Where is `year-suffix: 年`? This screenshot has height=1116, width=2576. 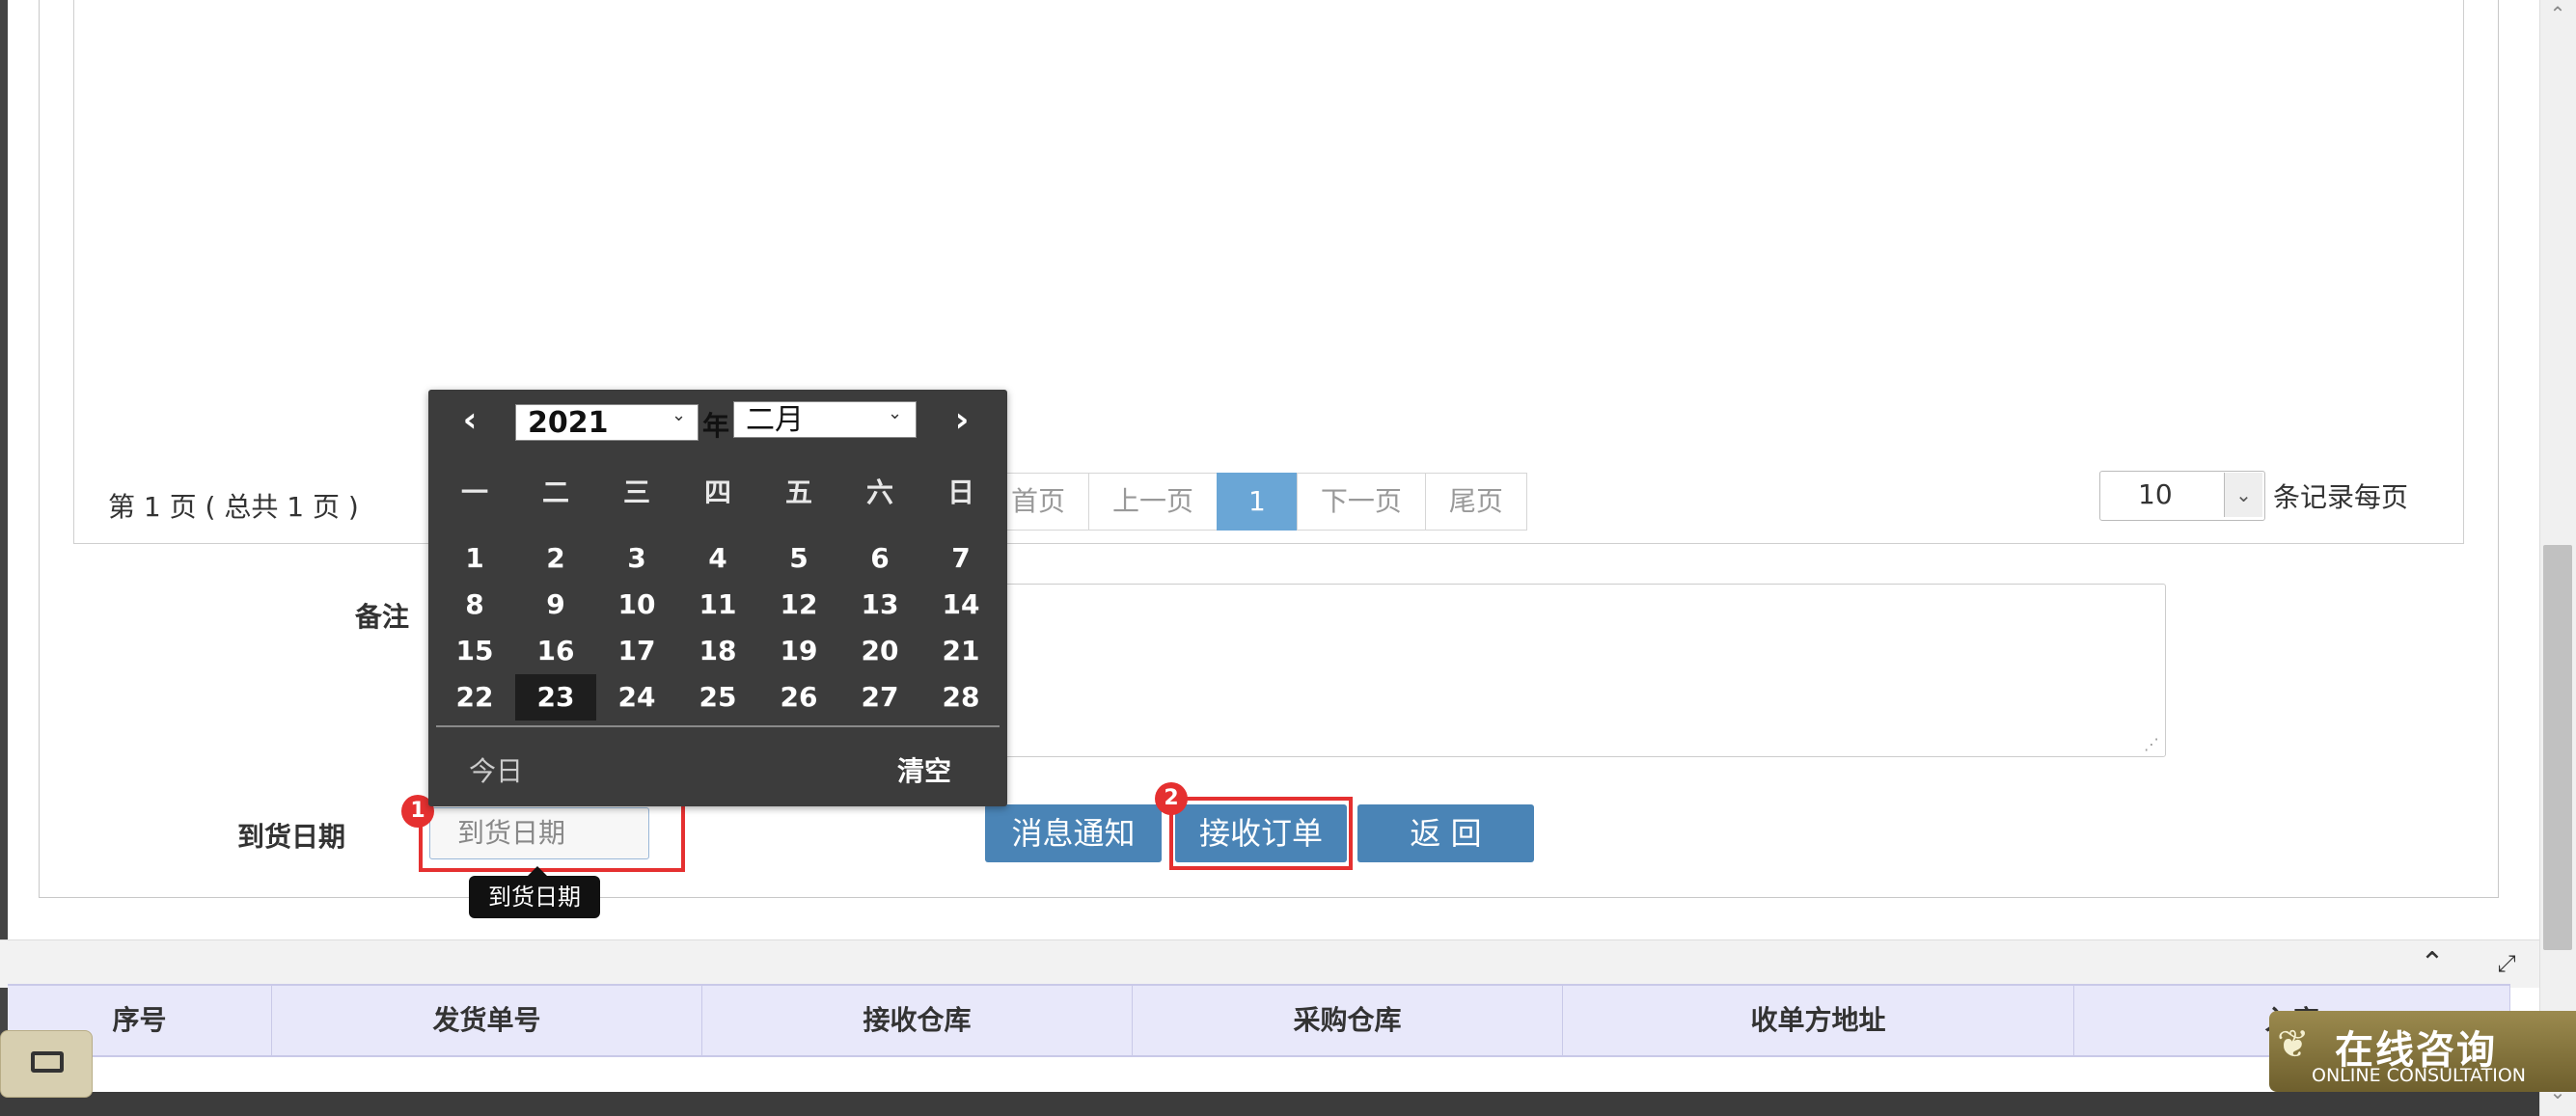 year-suffix: 年 is located at coordinates (716, 426).